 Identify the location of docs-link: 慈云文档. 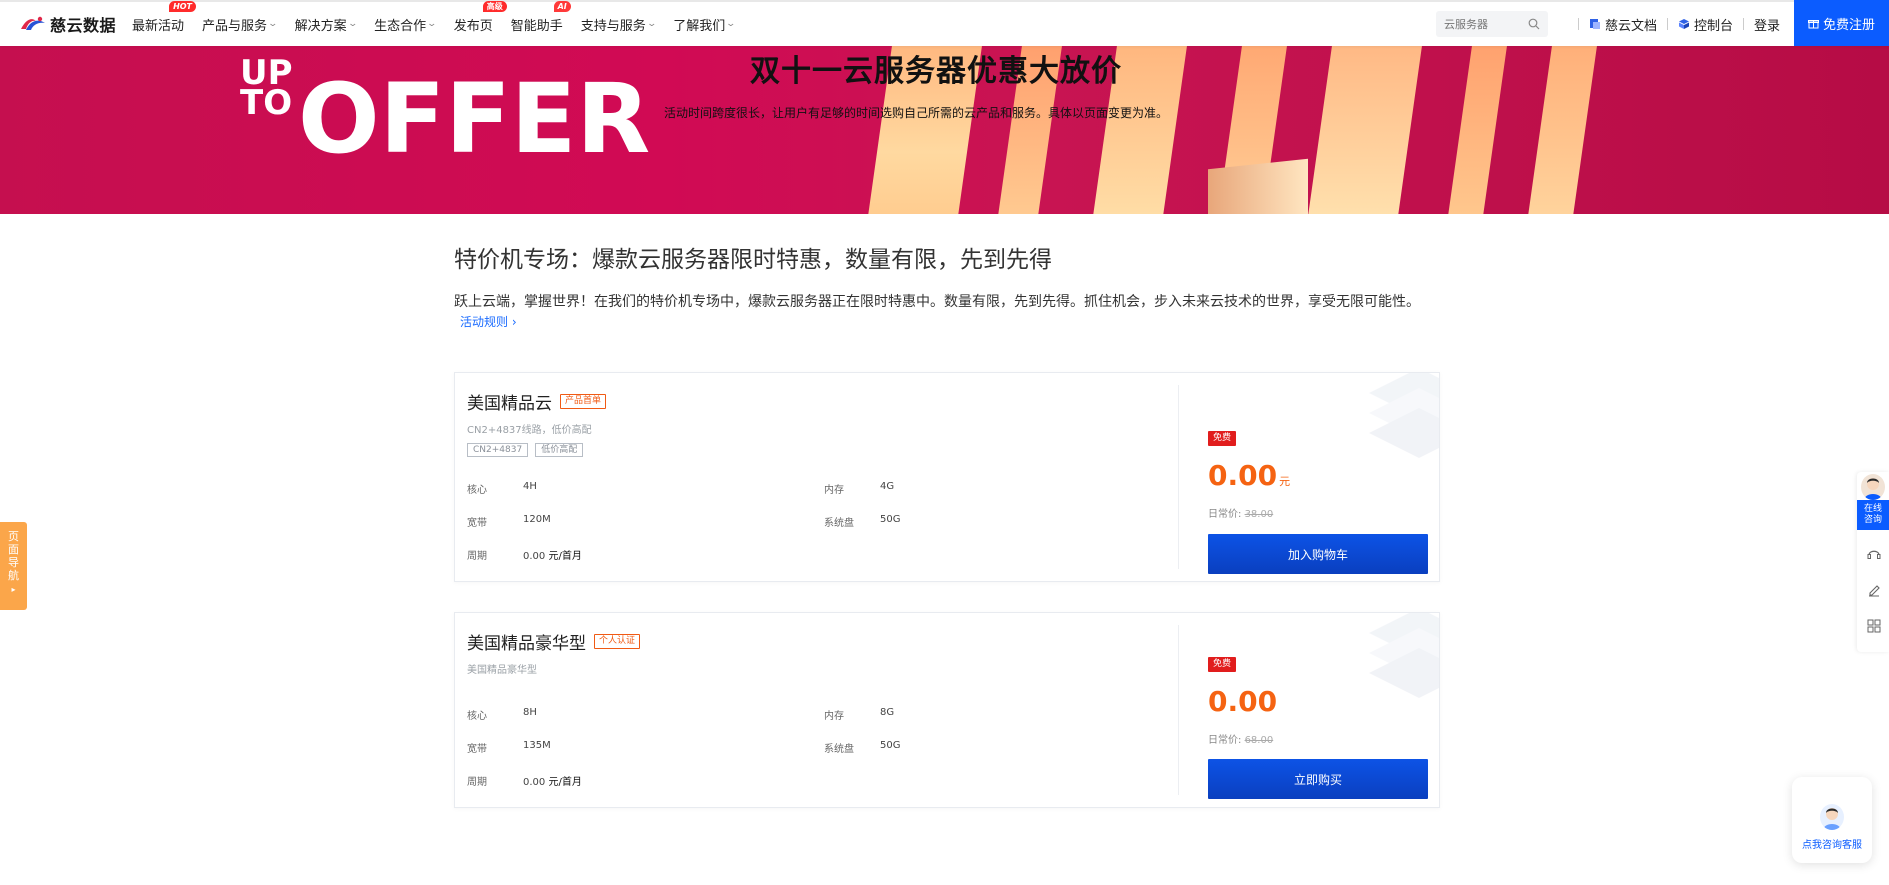
(1623, 24).